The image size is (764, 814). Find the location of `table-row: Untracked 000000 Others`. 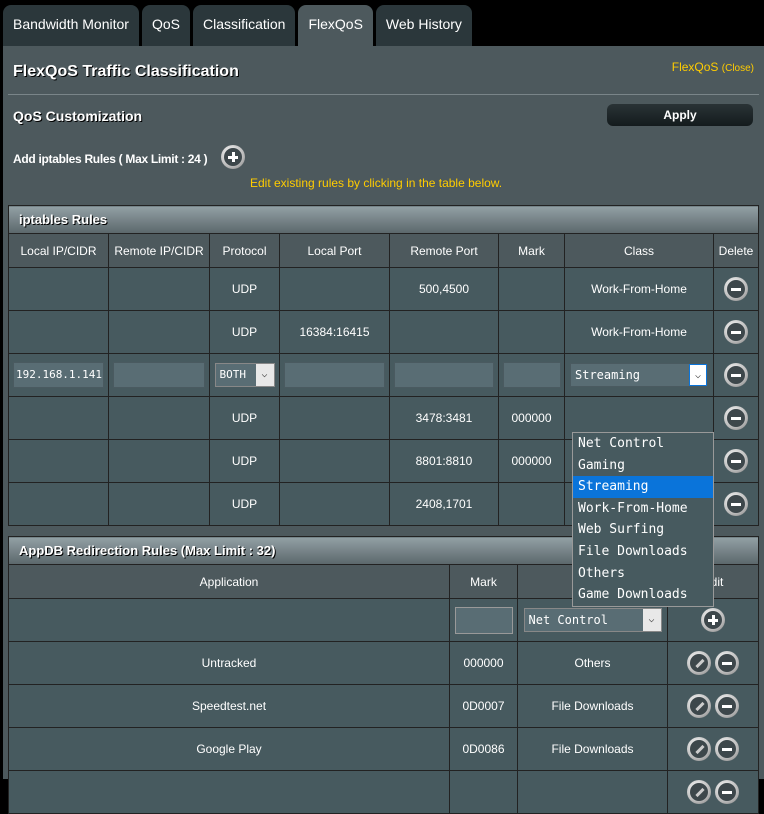

table-row: Untracked 000000 Others is located at coordinates (384, 663).